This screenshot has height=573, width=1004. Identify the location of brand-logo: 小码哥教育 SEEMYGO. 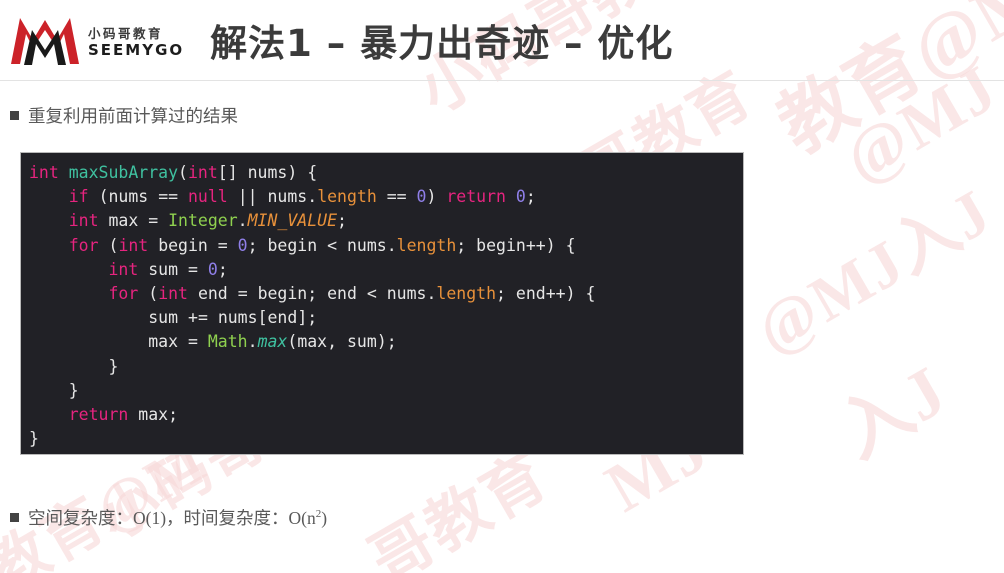
(96, 40).